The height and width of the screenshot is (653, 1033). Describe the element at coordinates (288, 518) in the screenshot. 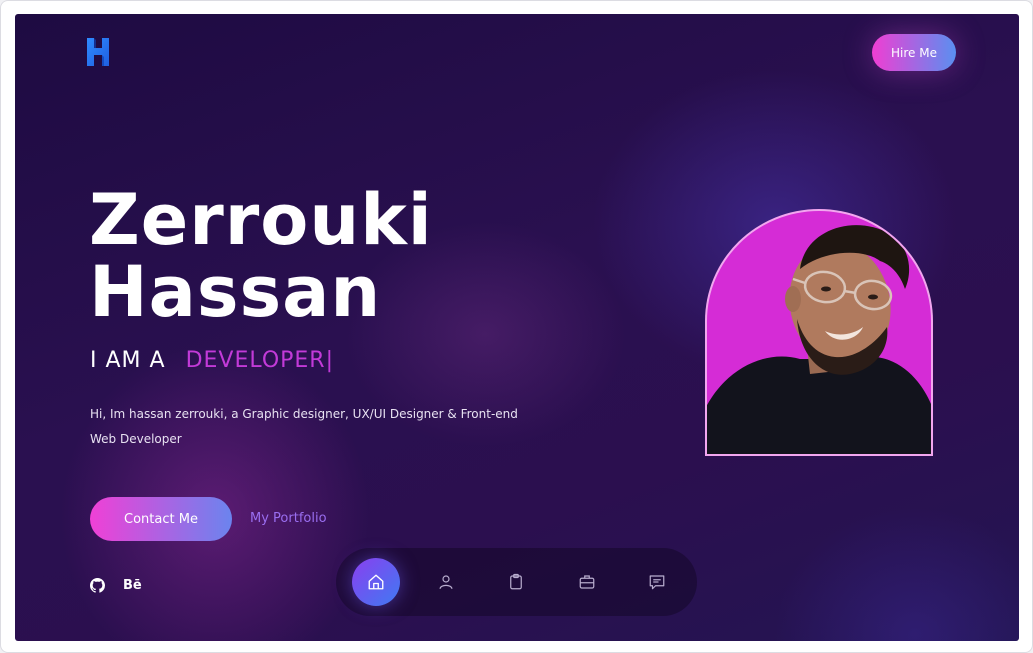

I see `my-portfolio-link: My Portfolio` at that location.